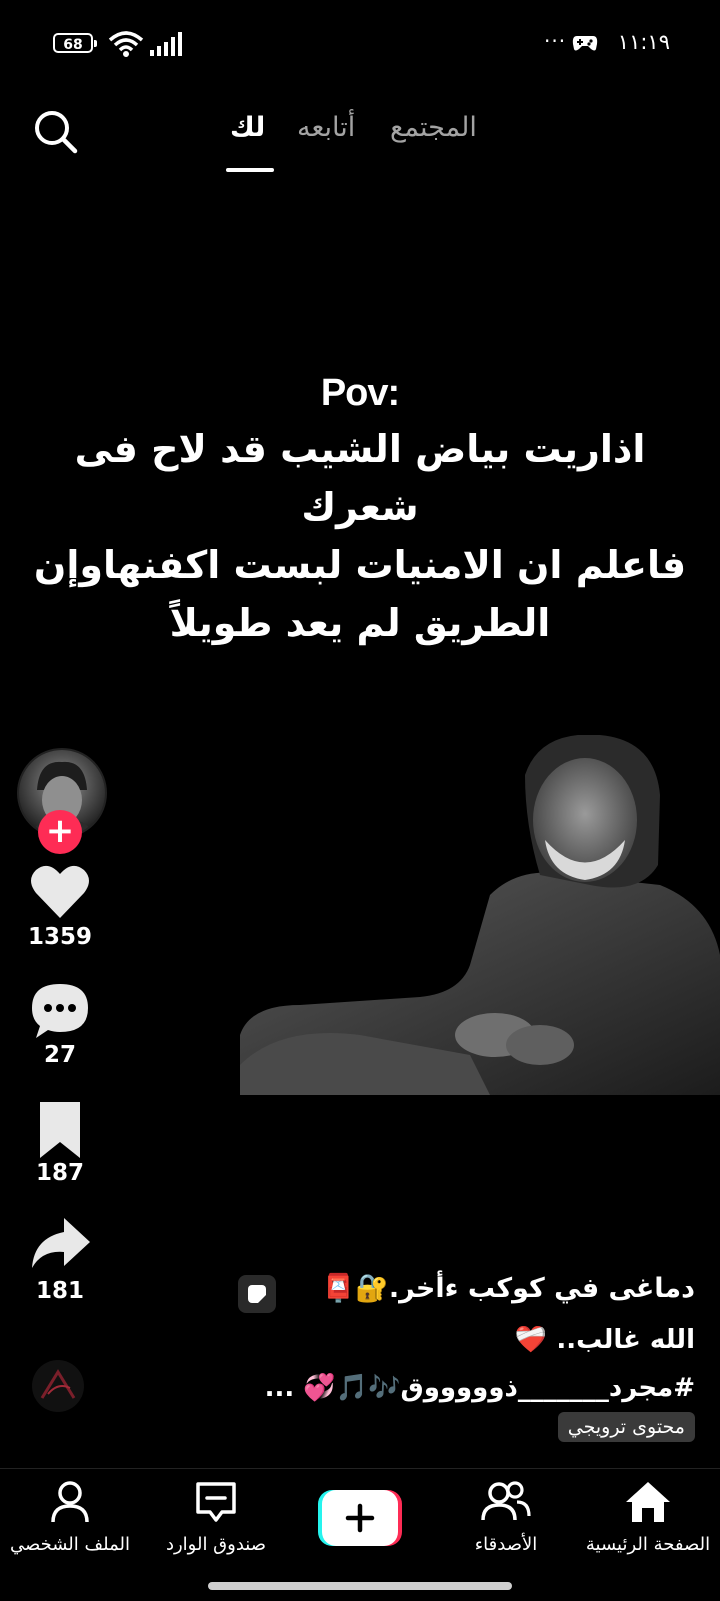 The width and height of the screenshot is (720, 1601). Describe the element at coordinates (360, 45) in the screenshot. I see `status-bar: 68 ··· ١١:١٩` at that location.